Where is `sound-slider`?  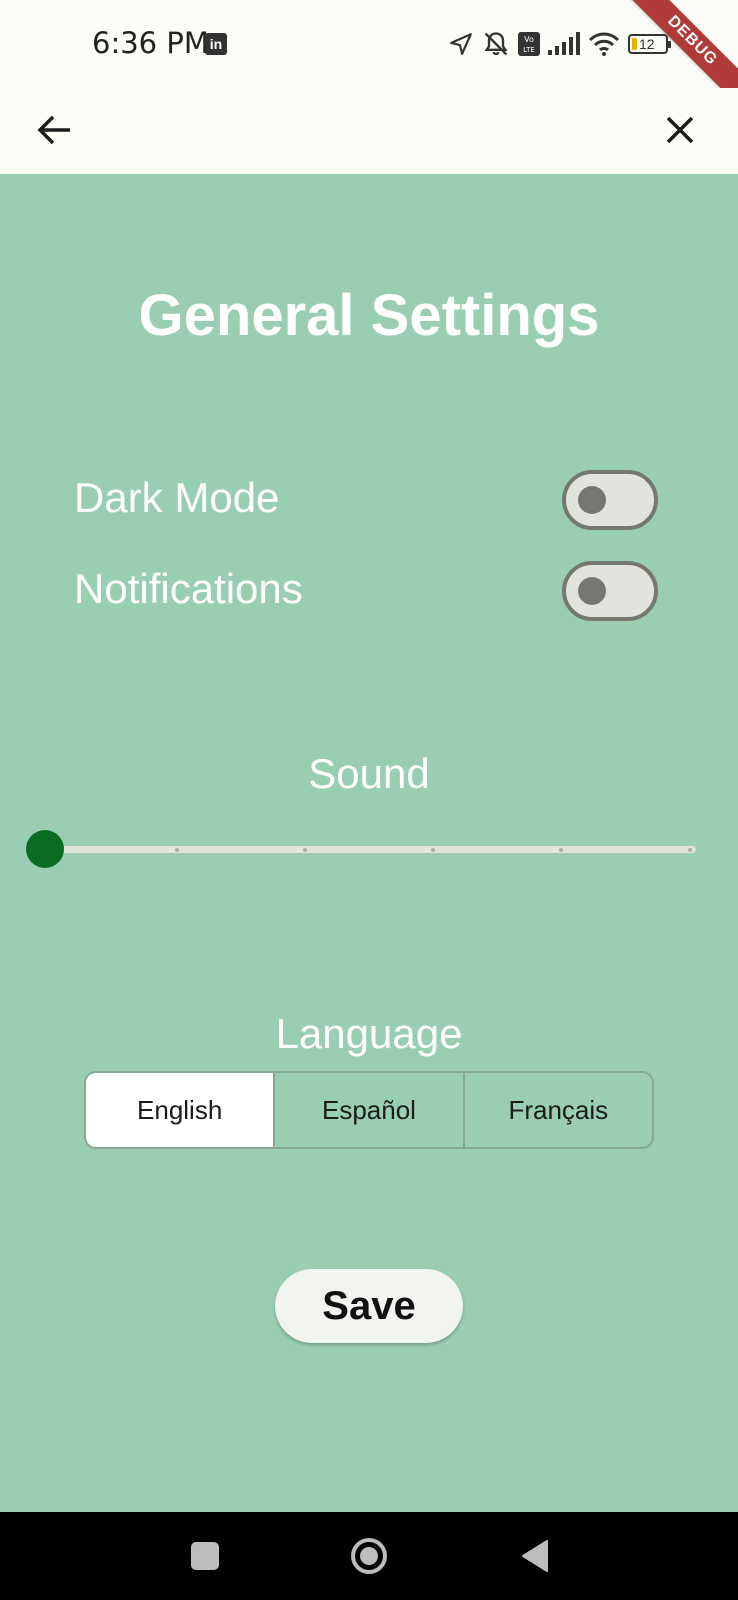
sound-slider is located at coordinates (361, 850).